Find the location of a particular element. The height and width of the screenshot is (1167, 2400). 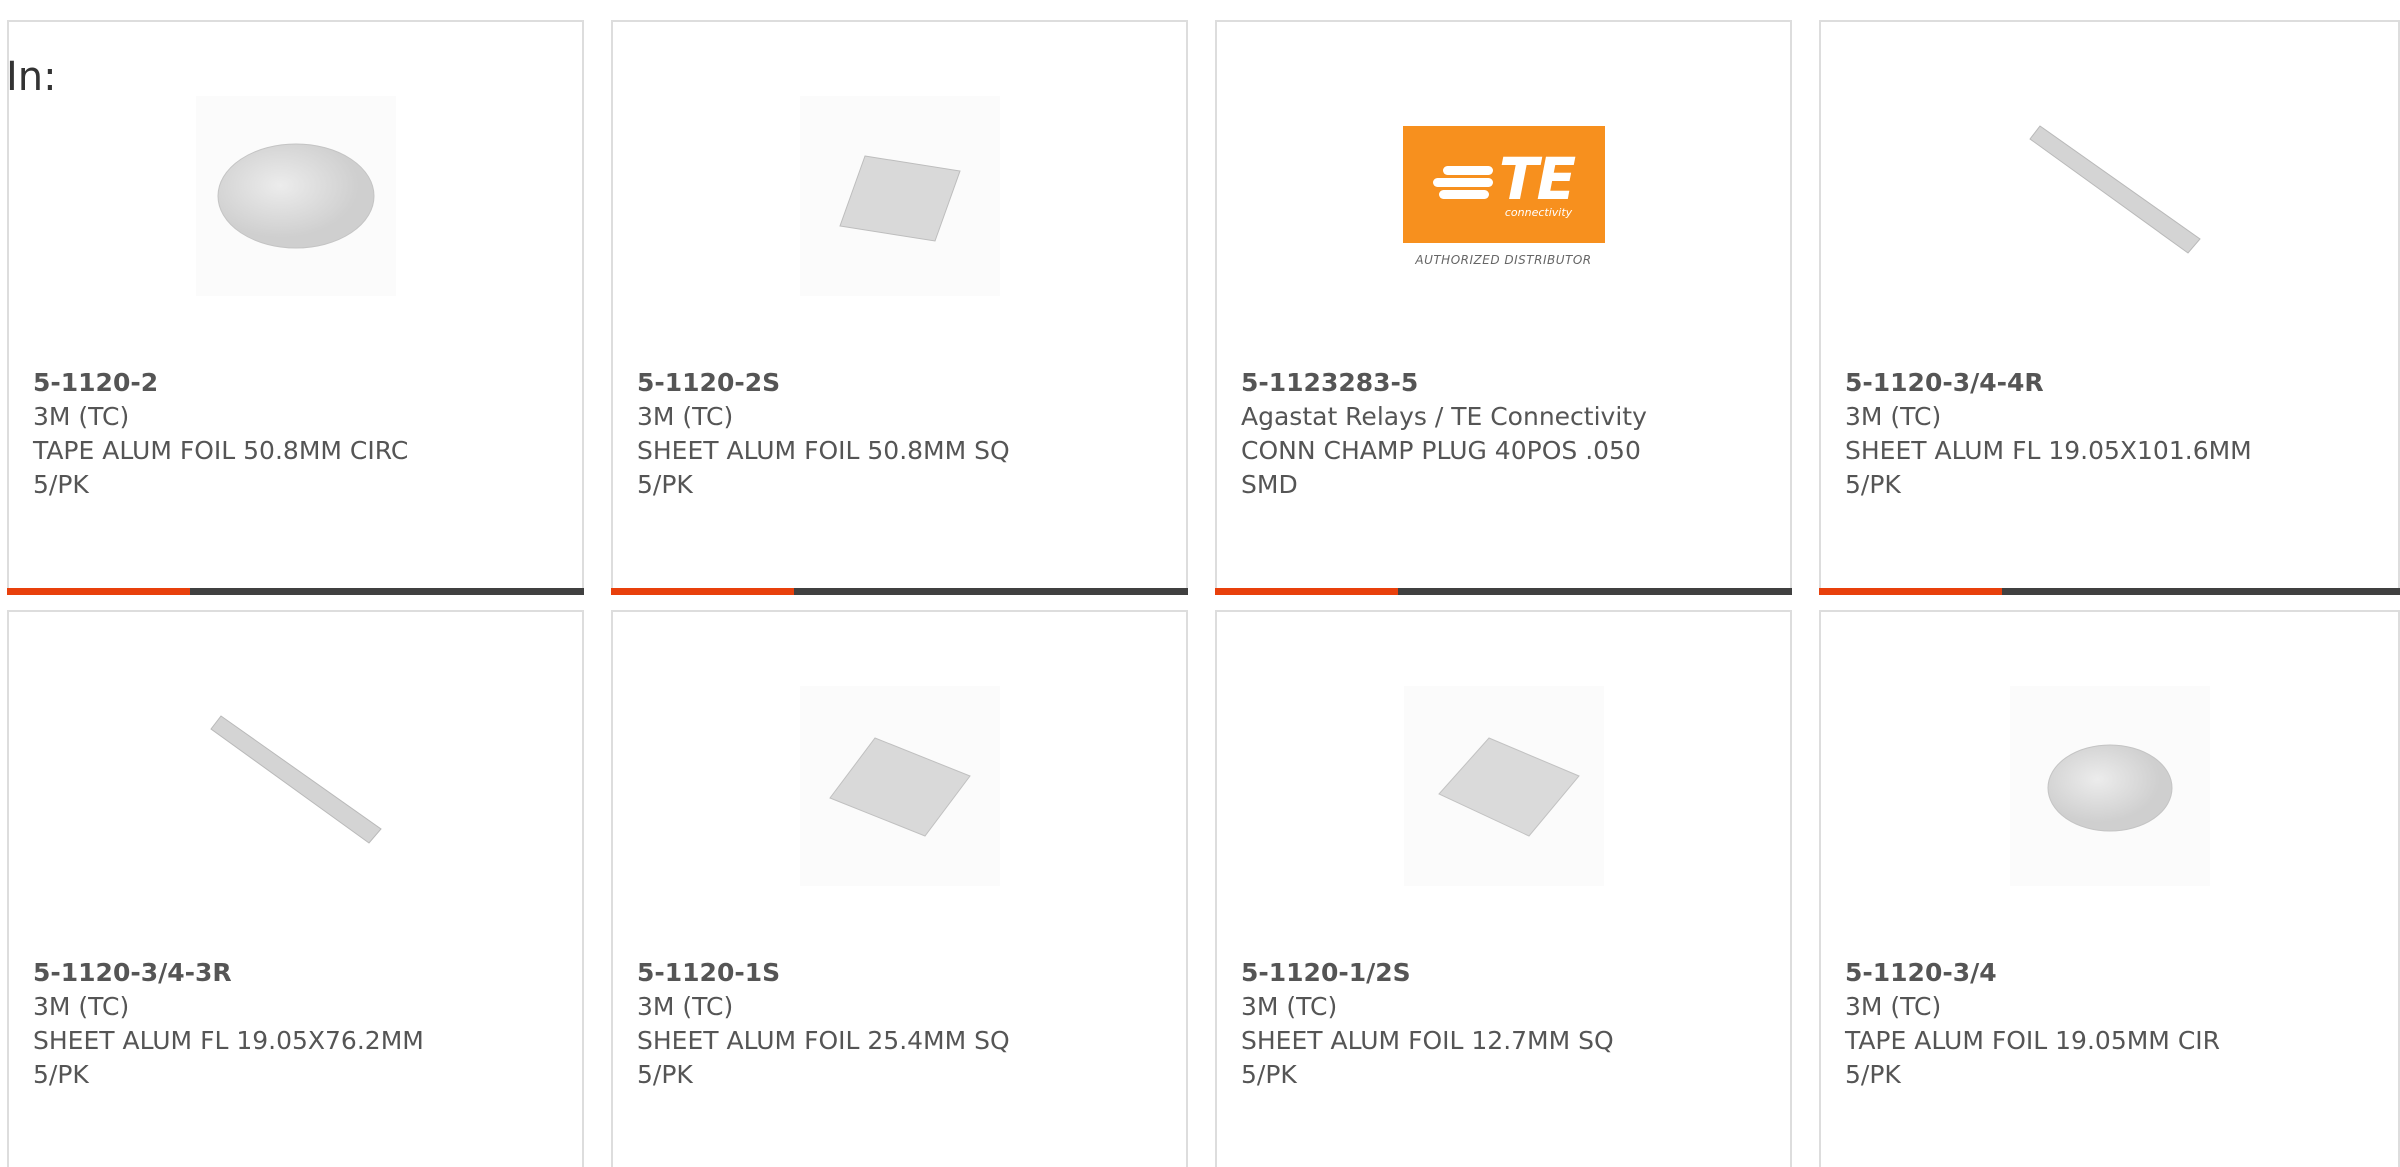

part-number-link: 5-1120-3/4-3R is located at coordinates (297, 973).